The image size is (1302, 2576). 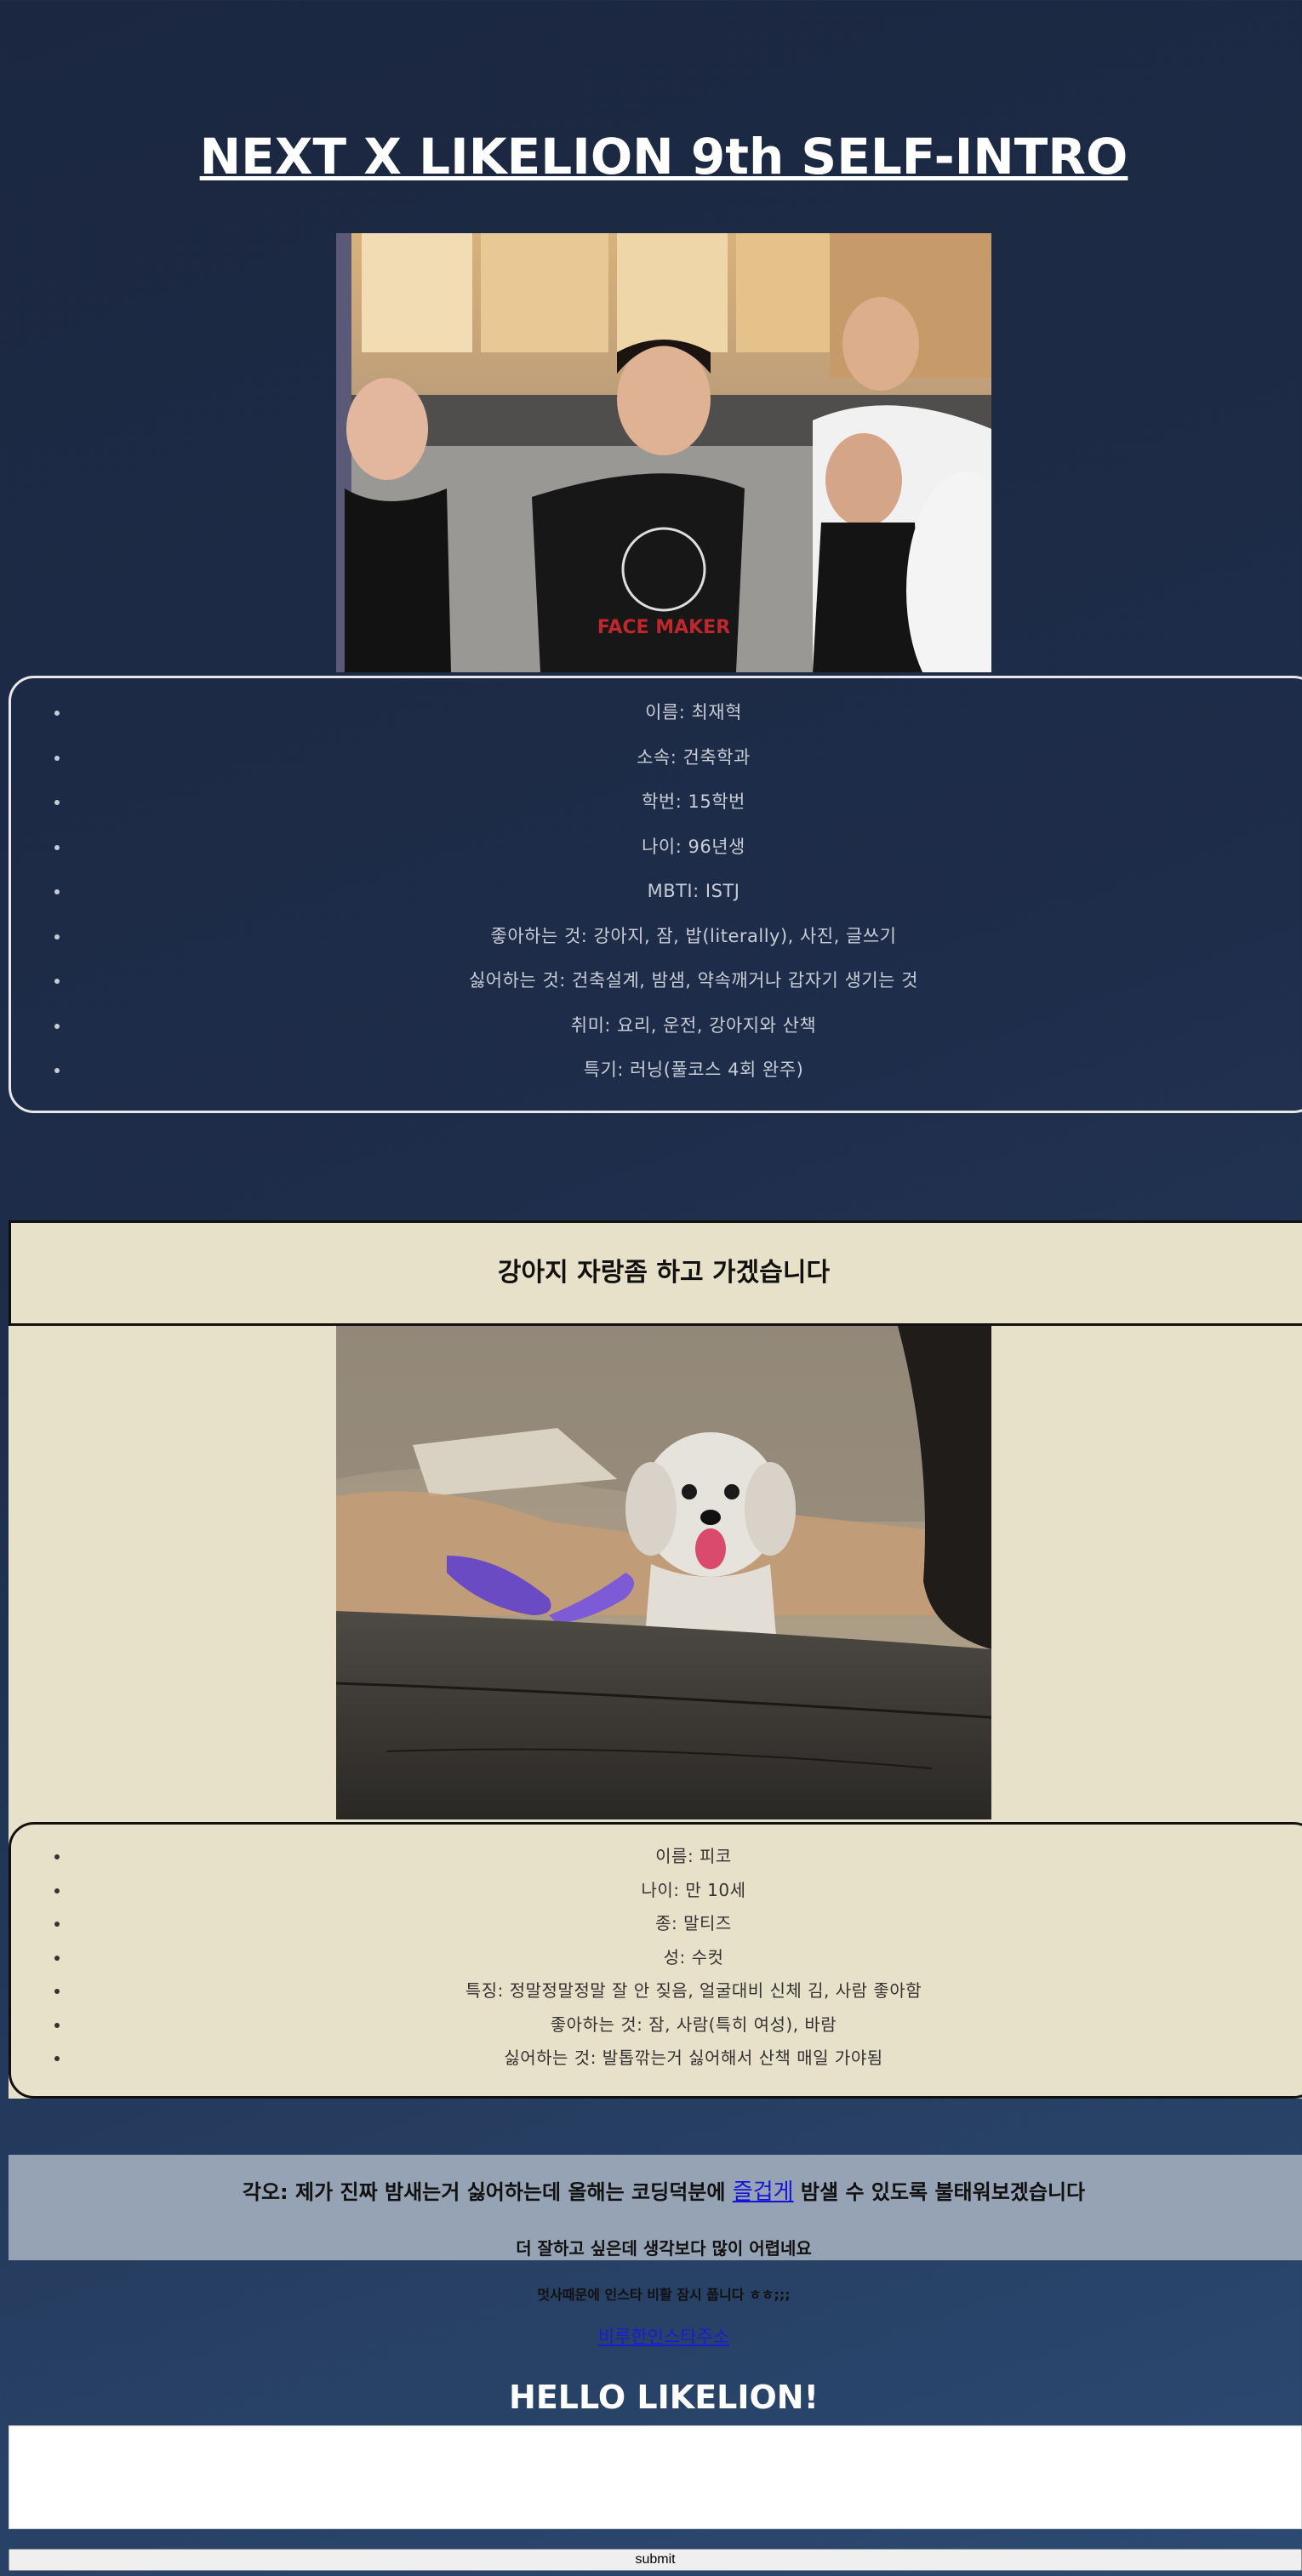 I want to click on insta-link-wrap: 비루한인스타주소, so click(x=651, y=2336).